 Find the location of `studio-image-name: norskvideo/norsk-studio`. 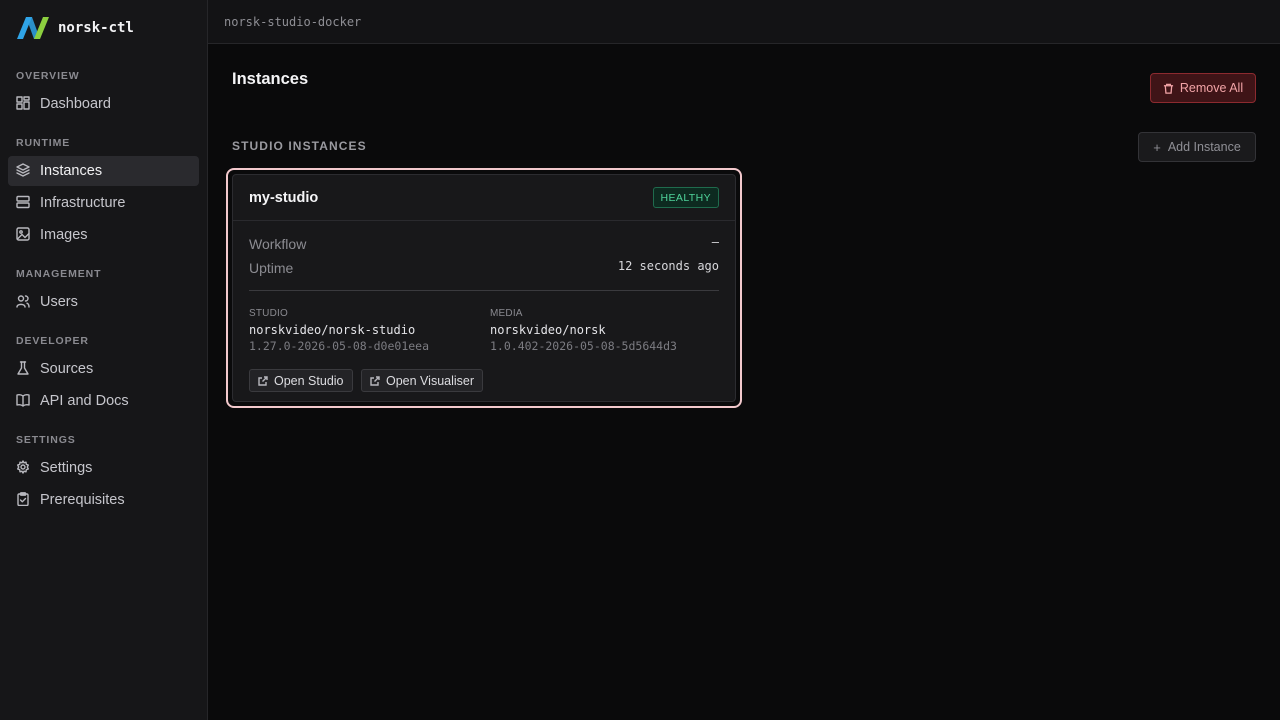

studio-image-name: norskvideo/norsk-studio is located at coordinates (332, 330).